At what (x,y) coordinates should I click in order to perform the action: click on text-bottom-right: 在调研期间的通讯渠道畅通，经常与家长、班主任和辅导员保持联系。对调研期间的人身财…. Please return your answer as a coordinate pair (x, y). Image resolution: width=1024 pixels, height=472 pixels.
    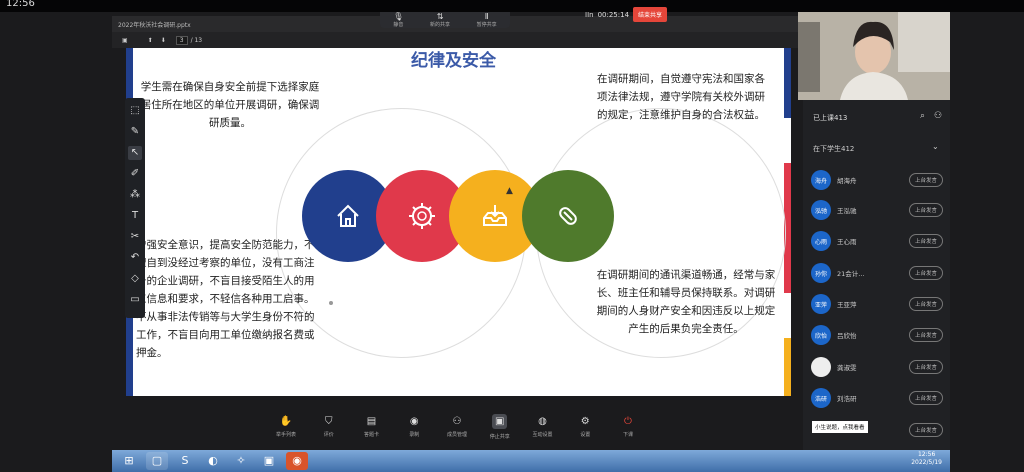
    Looking at the image, I should click on (686, 302).